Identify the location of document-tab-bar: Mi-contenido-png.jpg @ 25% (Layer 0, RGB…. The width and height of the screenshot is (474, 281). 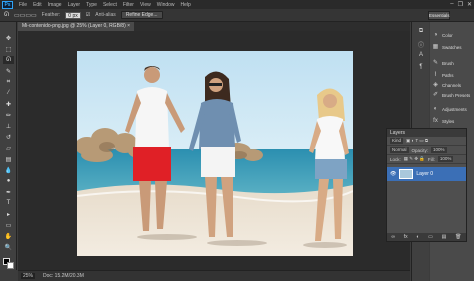
(214, 26).